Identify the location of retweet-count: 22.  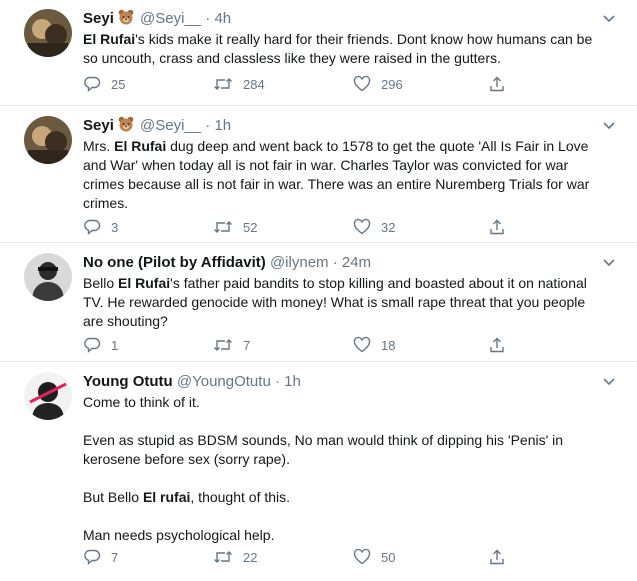
(250, 557).